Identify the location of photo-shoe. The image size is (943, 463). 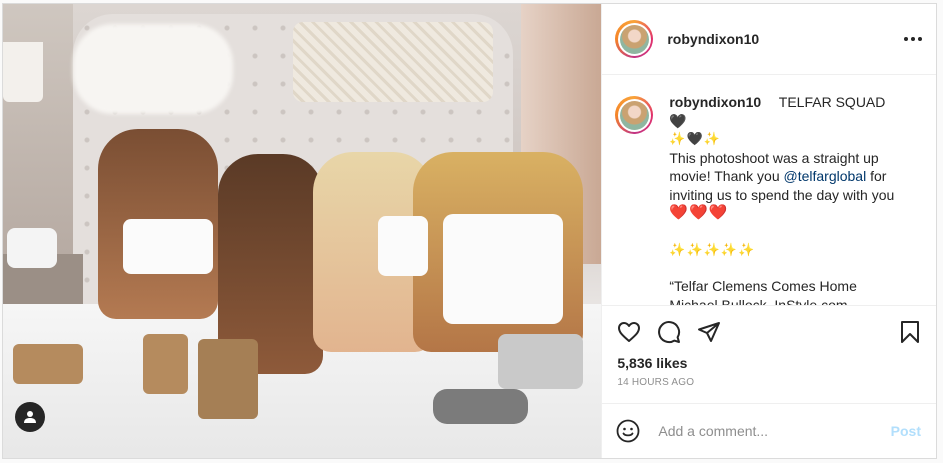
(480, 406).